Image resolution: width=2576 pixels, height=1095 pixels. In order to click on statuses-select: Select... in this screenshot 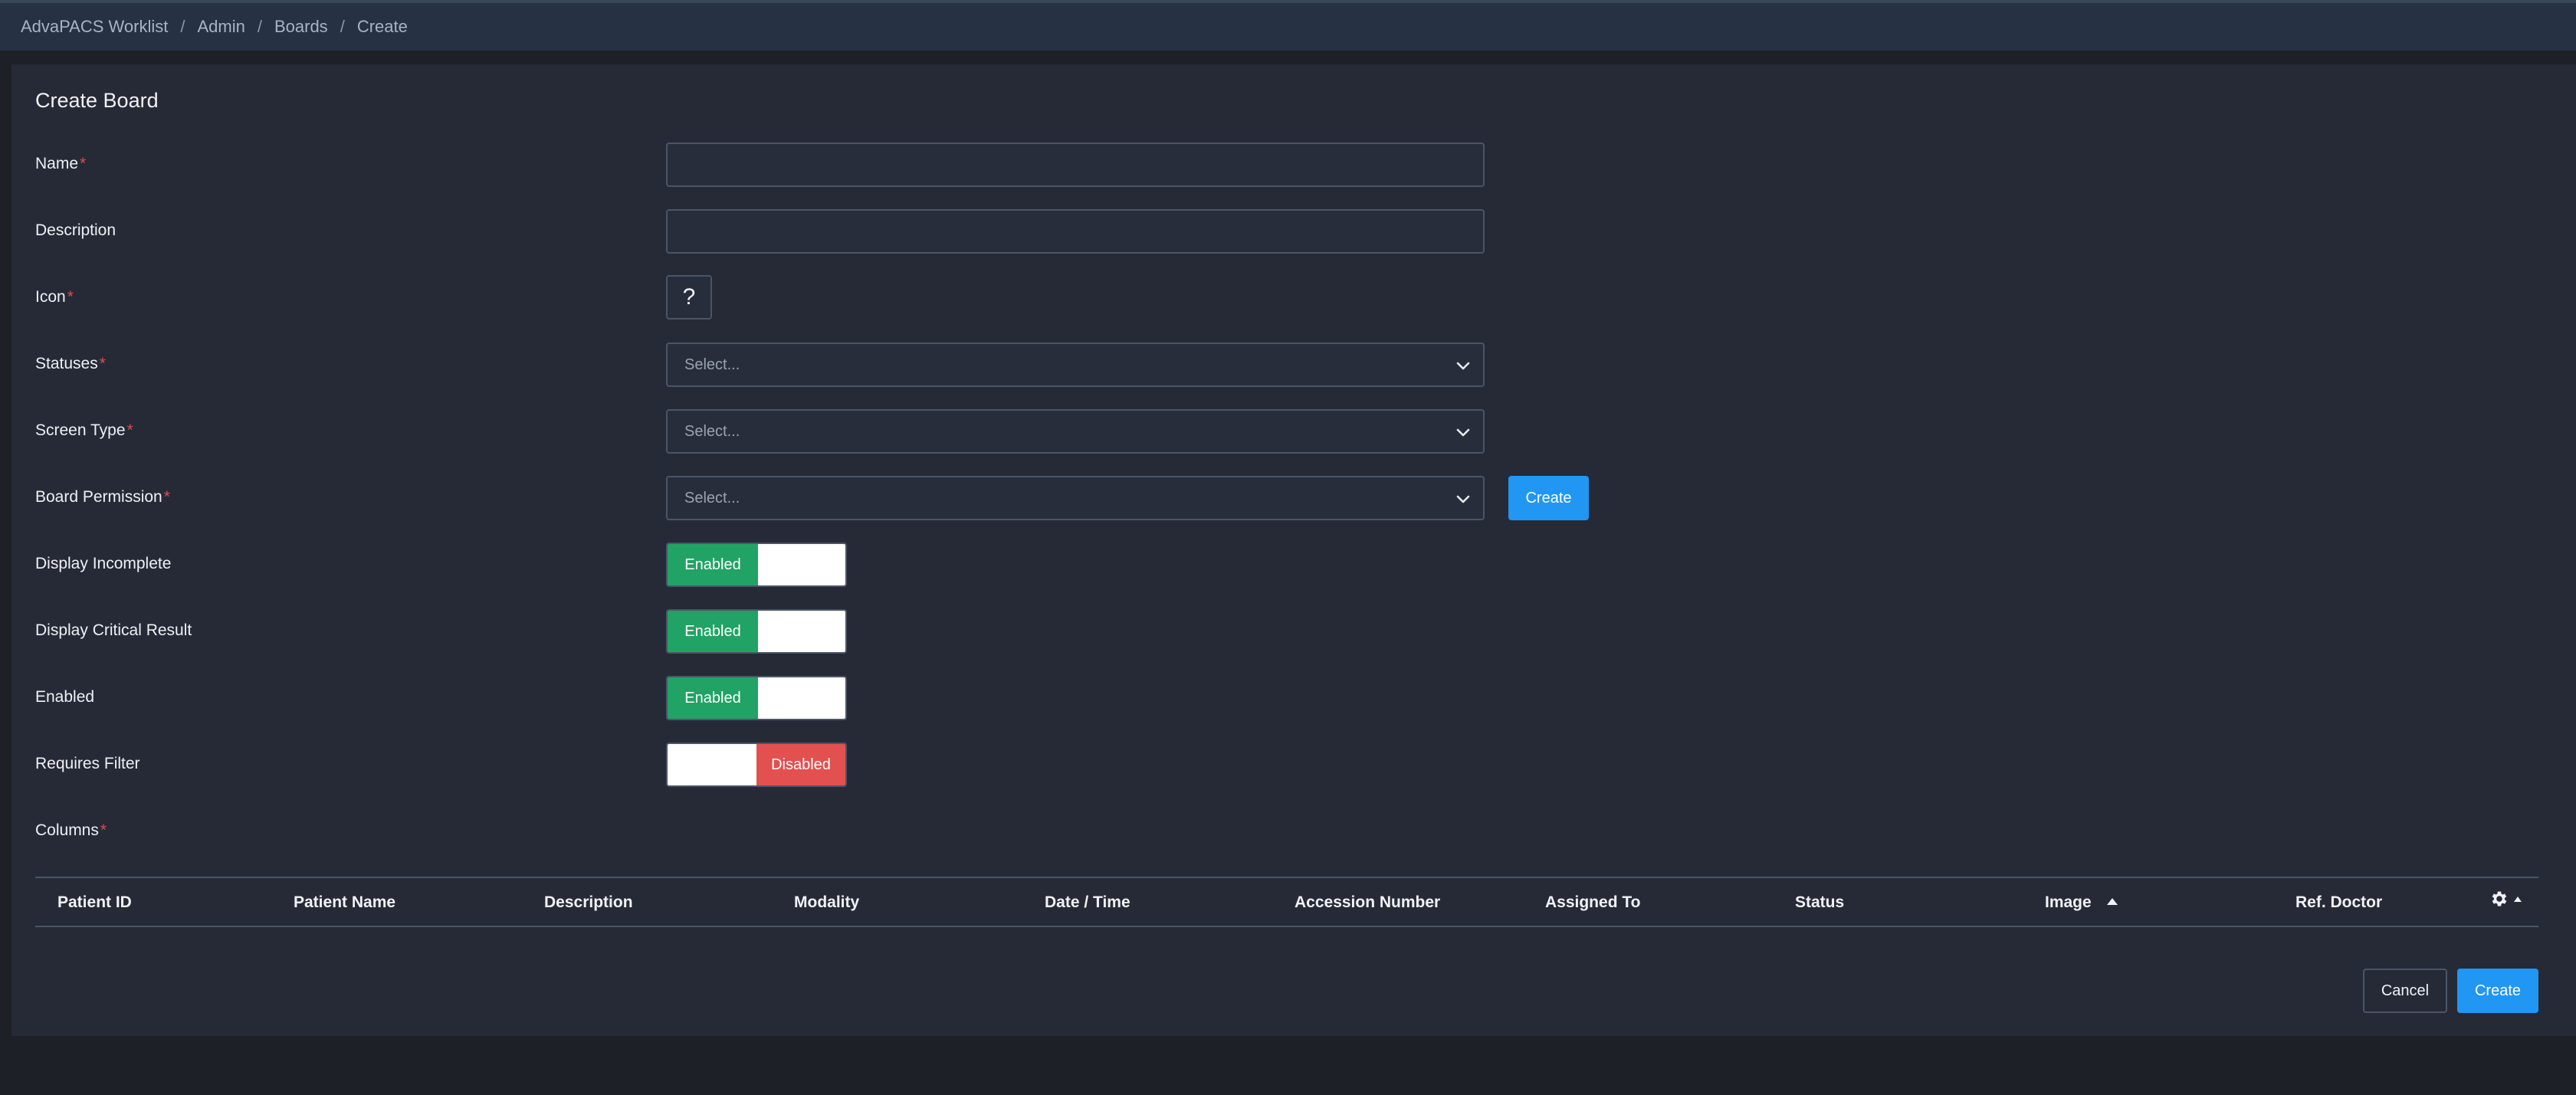, I will do `click(1075, 365)`.